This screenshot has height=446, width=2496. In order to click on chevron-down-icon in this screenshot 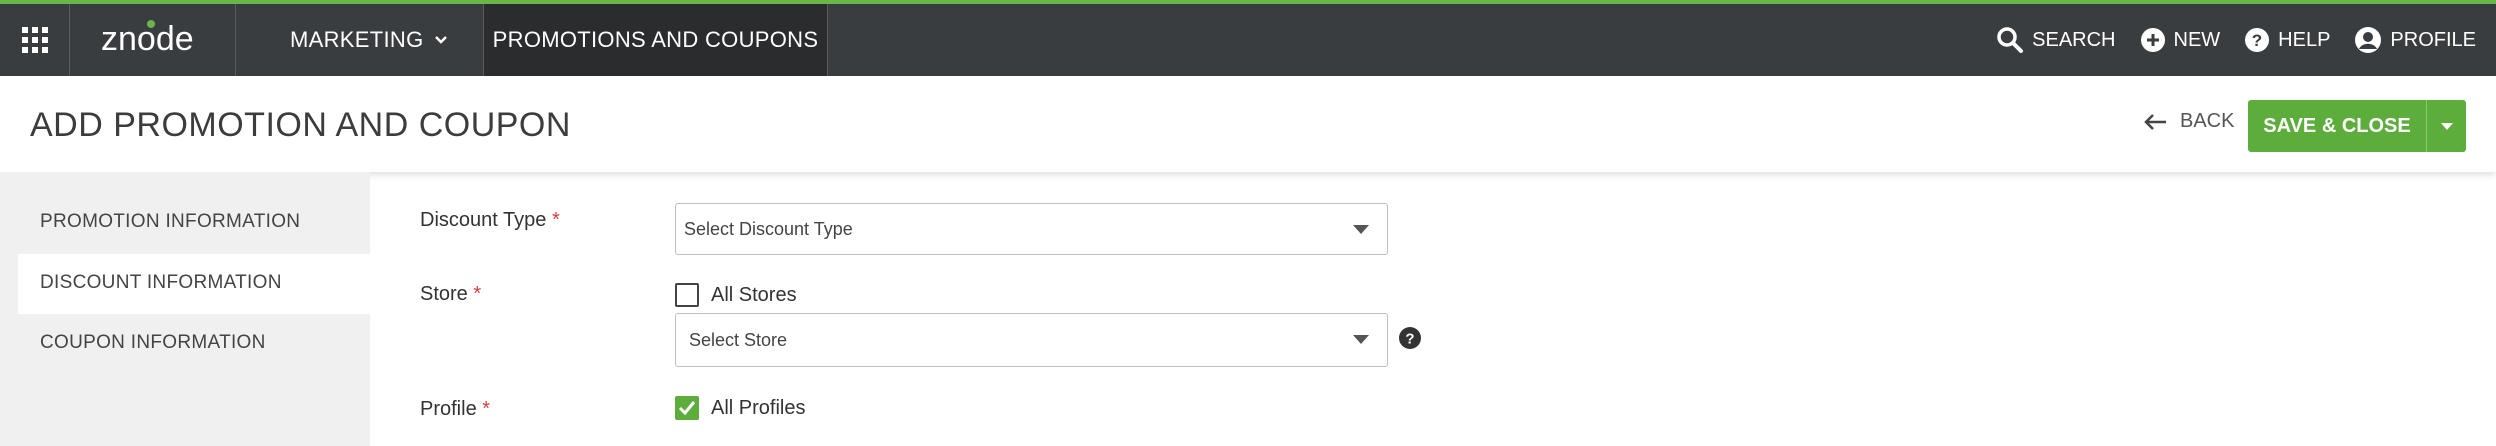, I will do `click(440, 40)`.